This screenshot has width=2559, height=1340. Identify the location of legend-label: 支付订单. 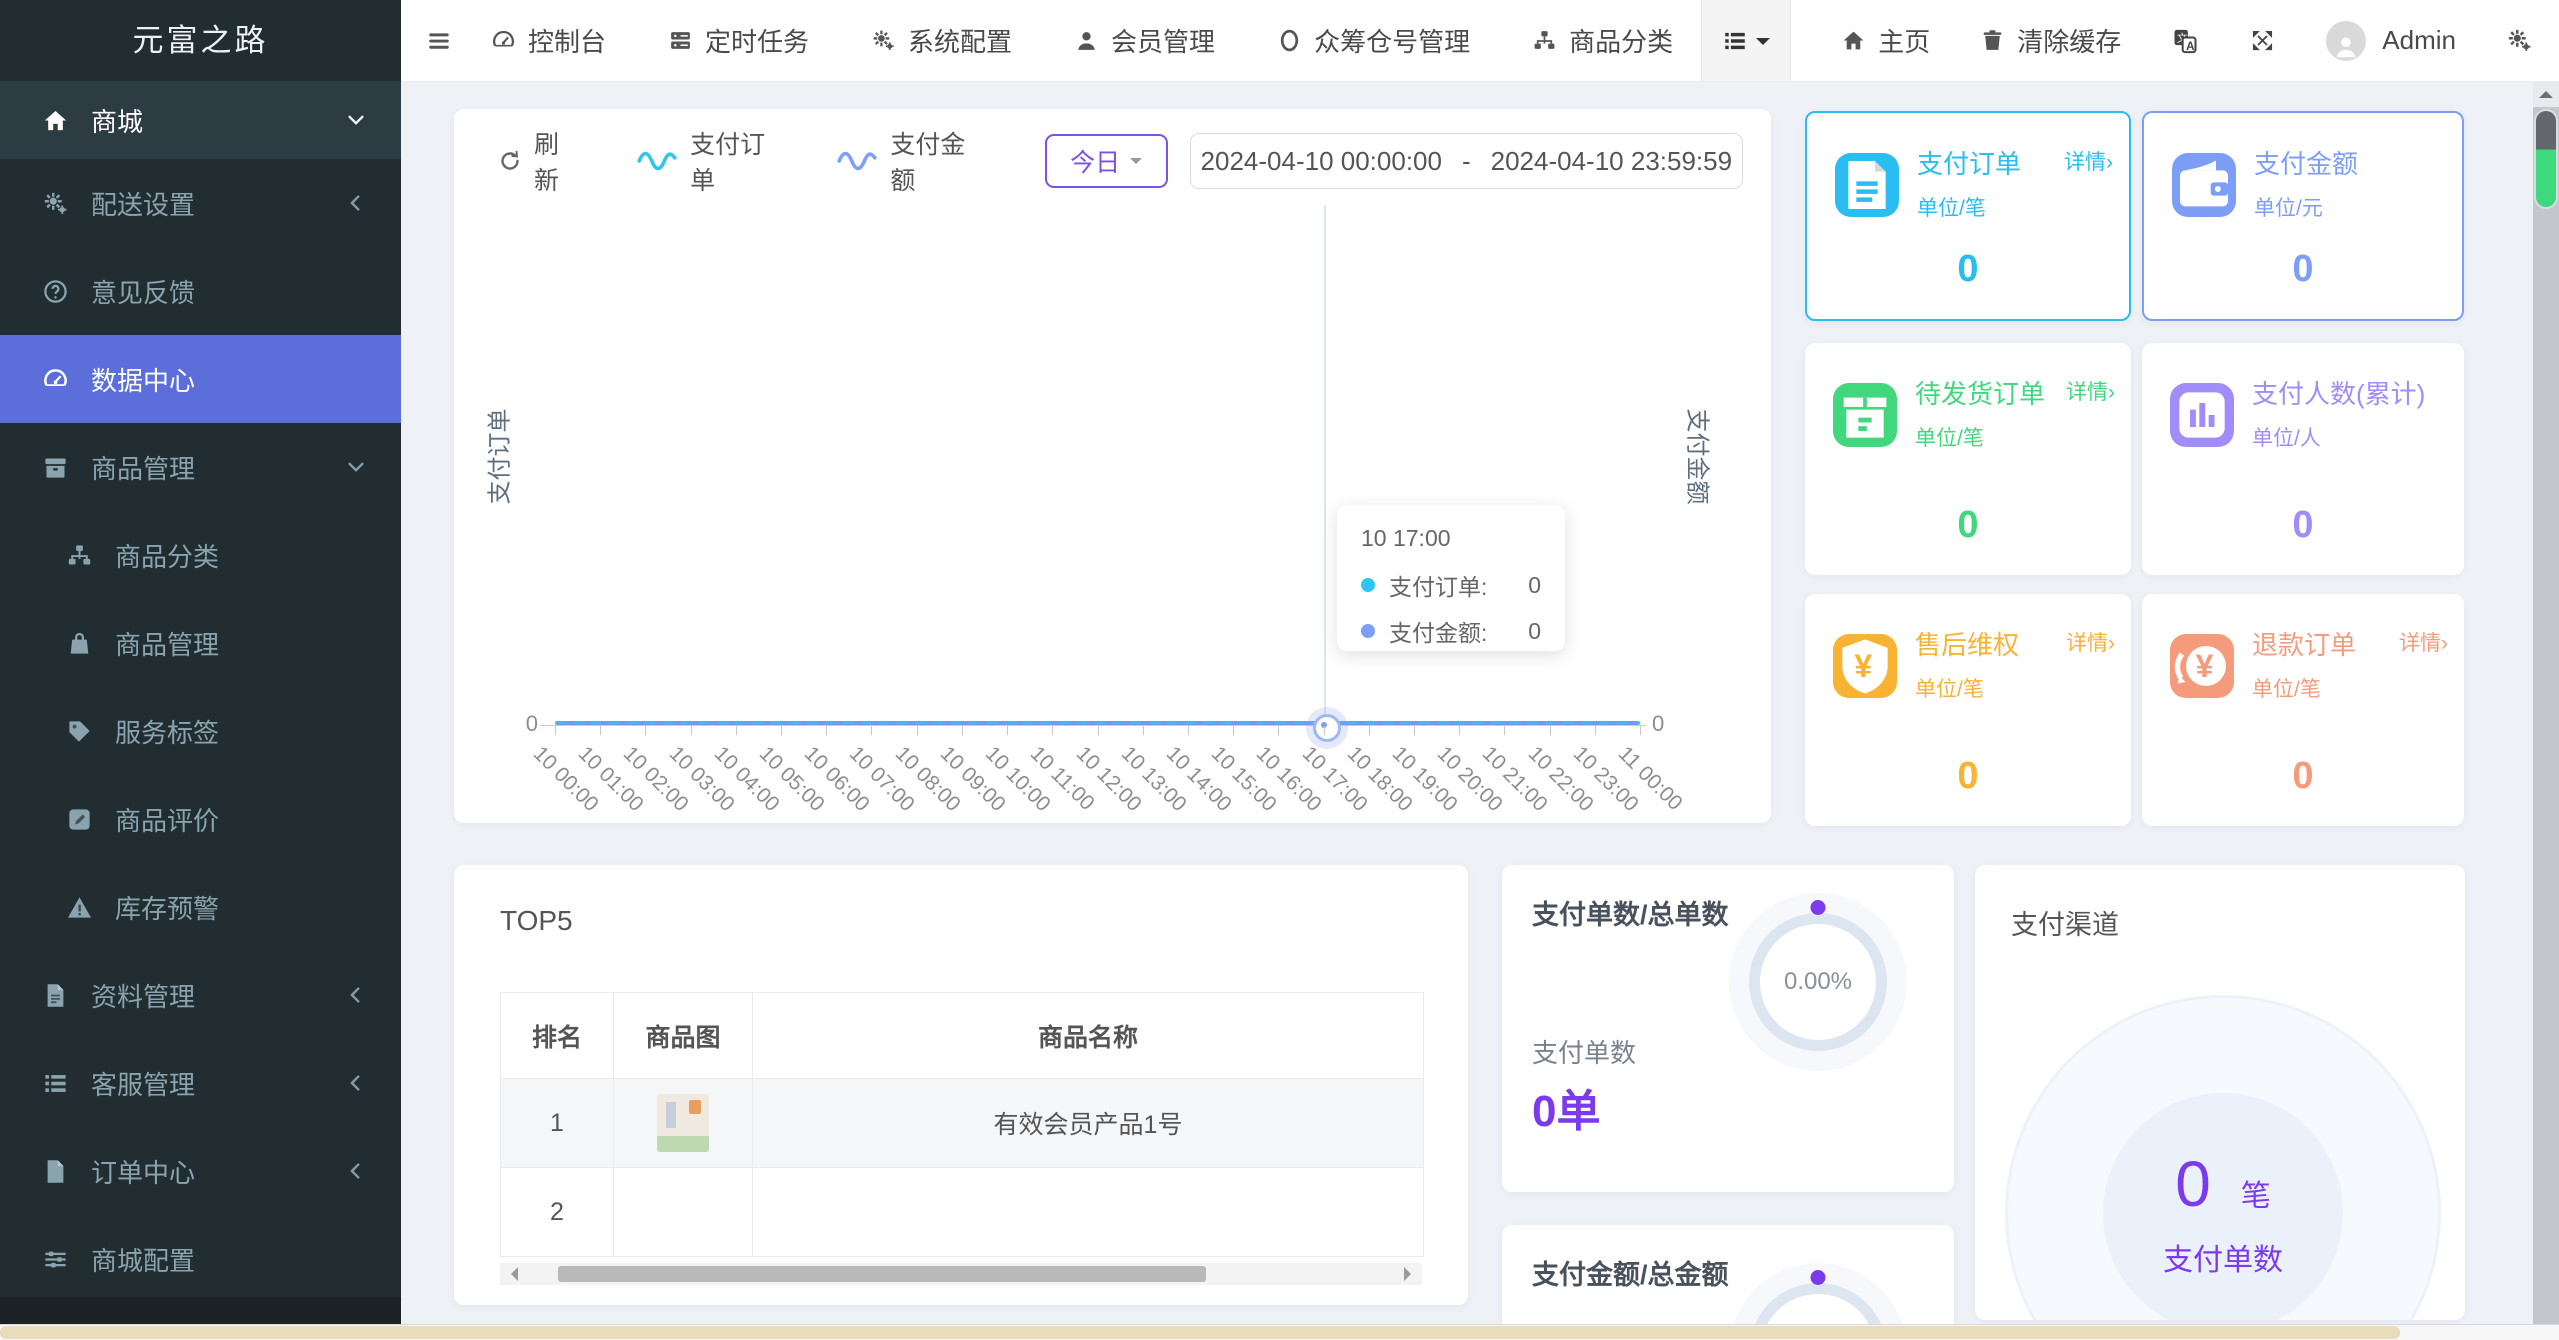
(728, 163).